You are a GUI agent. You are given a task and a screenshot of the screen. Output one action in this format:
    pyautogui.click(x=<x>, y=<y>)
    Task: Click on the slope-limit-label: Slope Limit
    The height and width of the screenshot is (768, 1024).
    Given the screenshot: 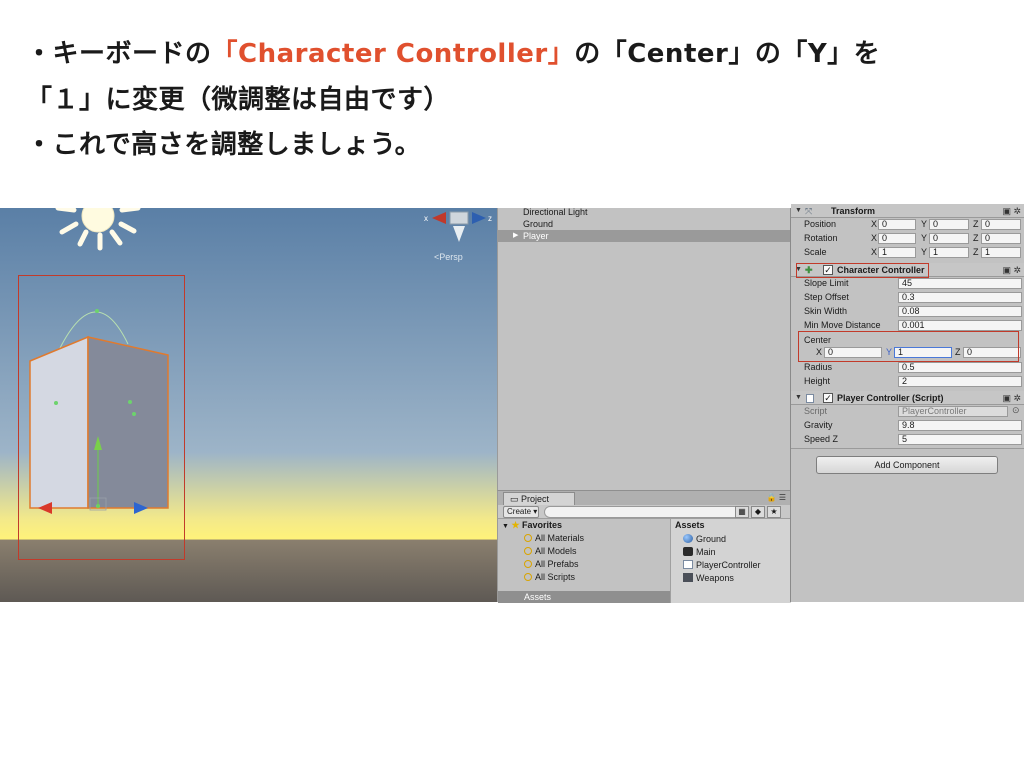 What is the action you would take?
    pyautogui.click(x=826, y=283)
    